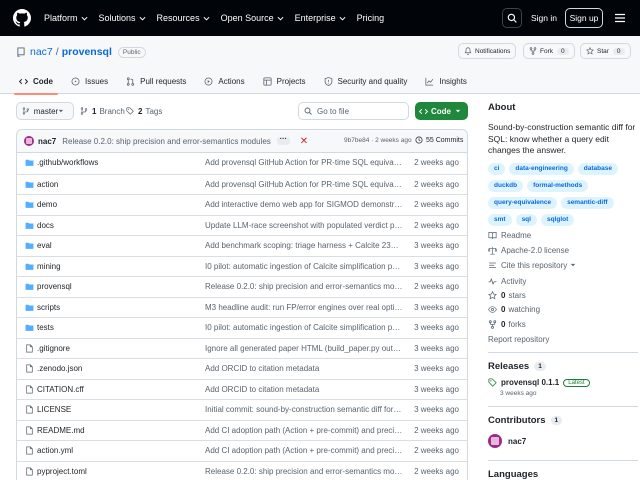 The image size is (640, 480). Describe the element at coordinates (557, 220) in the screenshot. I see `topic-tag: sqlglot` at that location.